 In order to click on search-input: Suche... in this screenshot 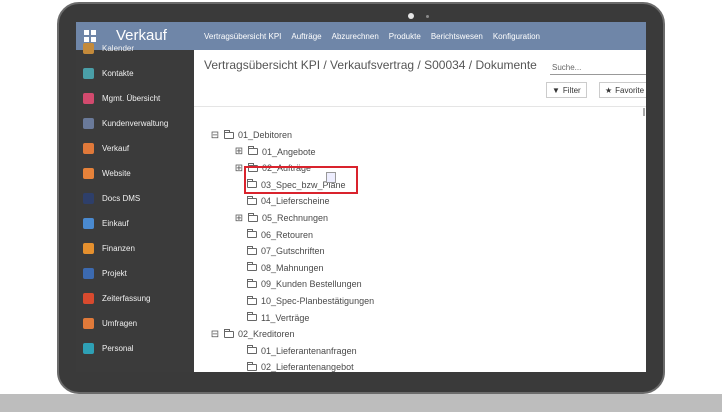, I will do `click(598, 67)`.